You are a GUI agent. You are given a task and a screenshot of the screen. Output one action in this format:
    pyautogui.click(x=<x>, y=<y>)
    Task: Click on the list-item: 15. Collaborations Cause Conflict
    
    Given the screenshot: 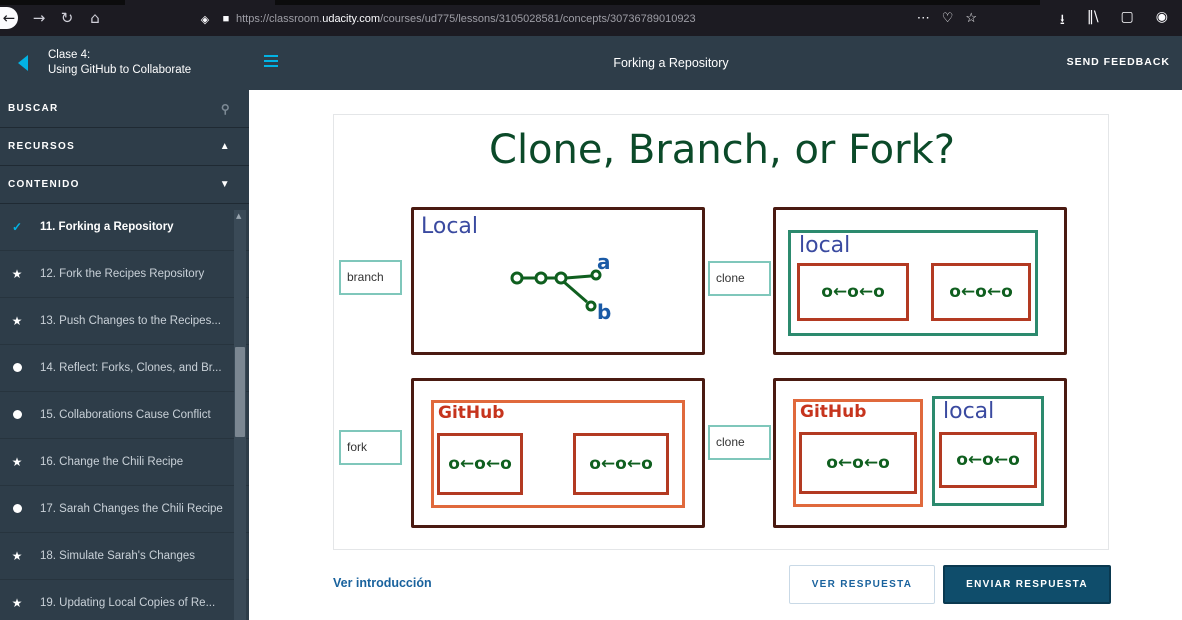 What is the action you would take?
    pyautogui.click(x=124, y=415)
    